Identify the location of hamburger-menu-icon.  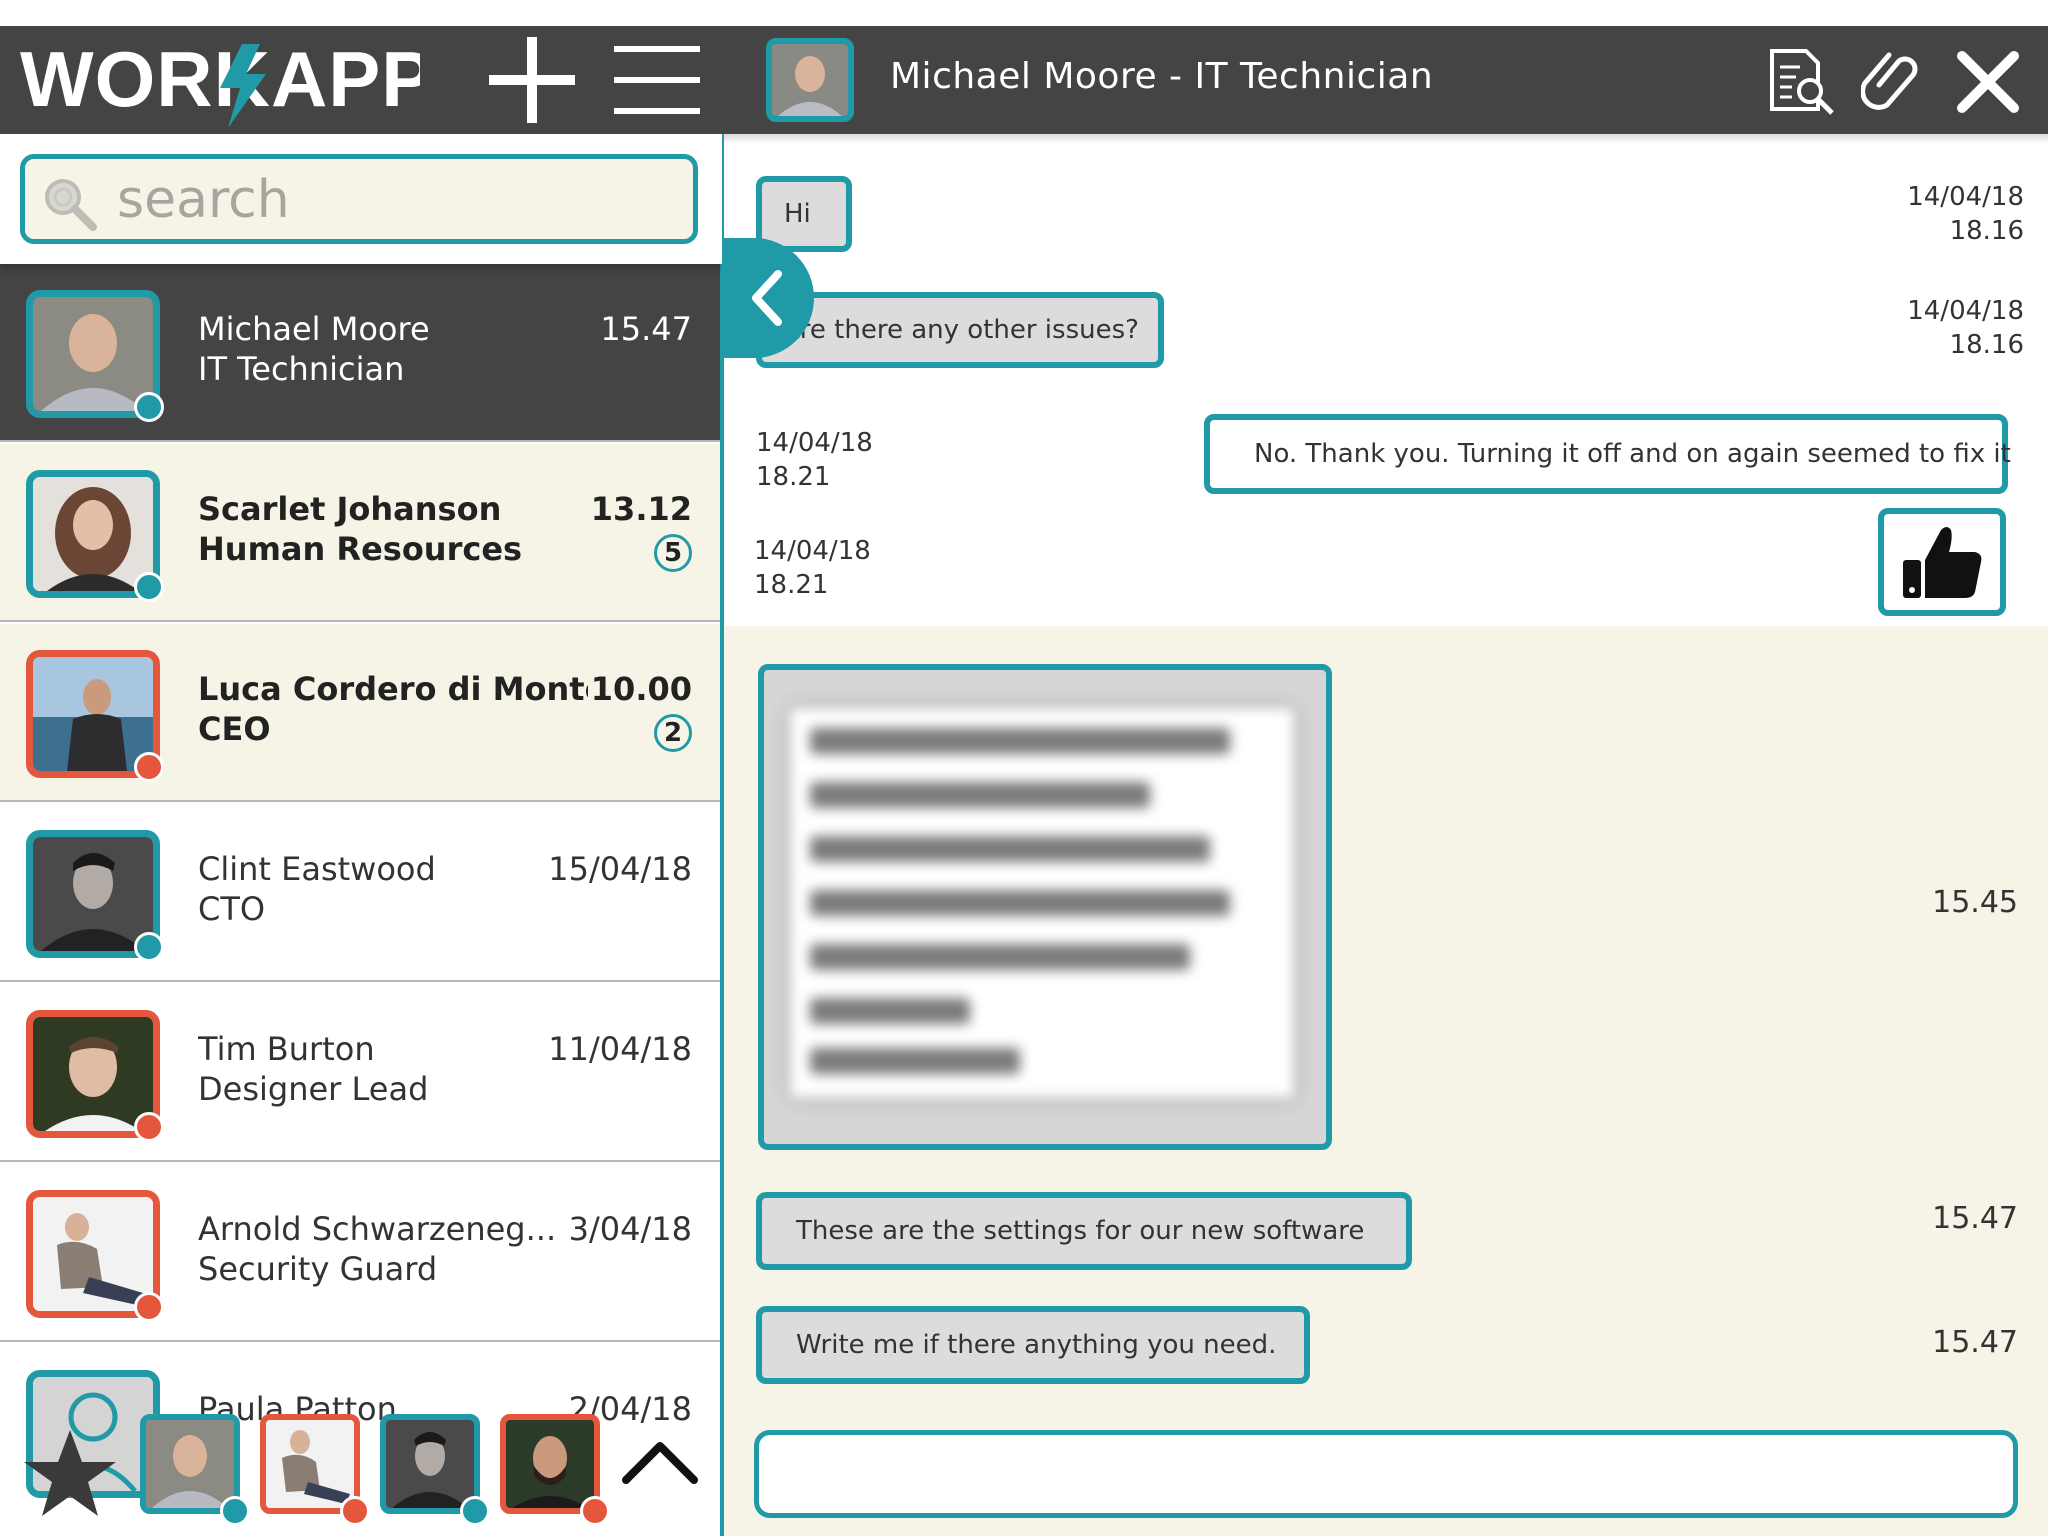
(657, 80).